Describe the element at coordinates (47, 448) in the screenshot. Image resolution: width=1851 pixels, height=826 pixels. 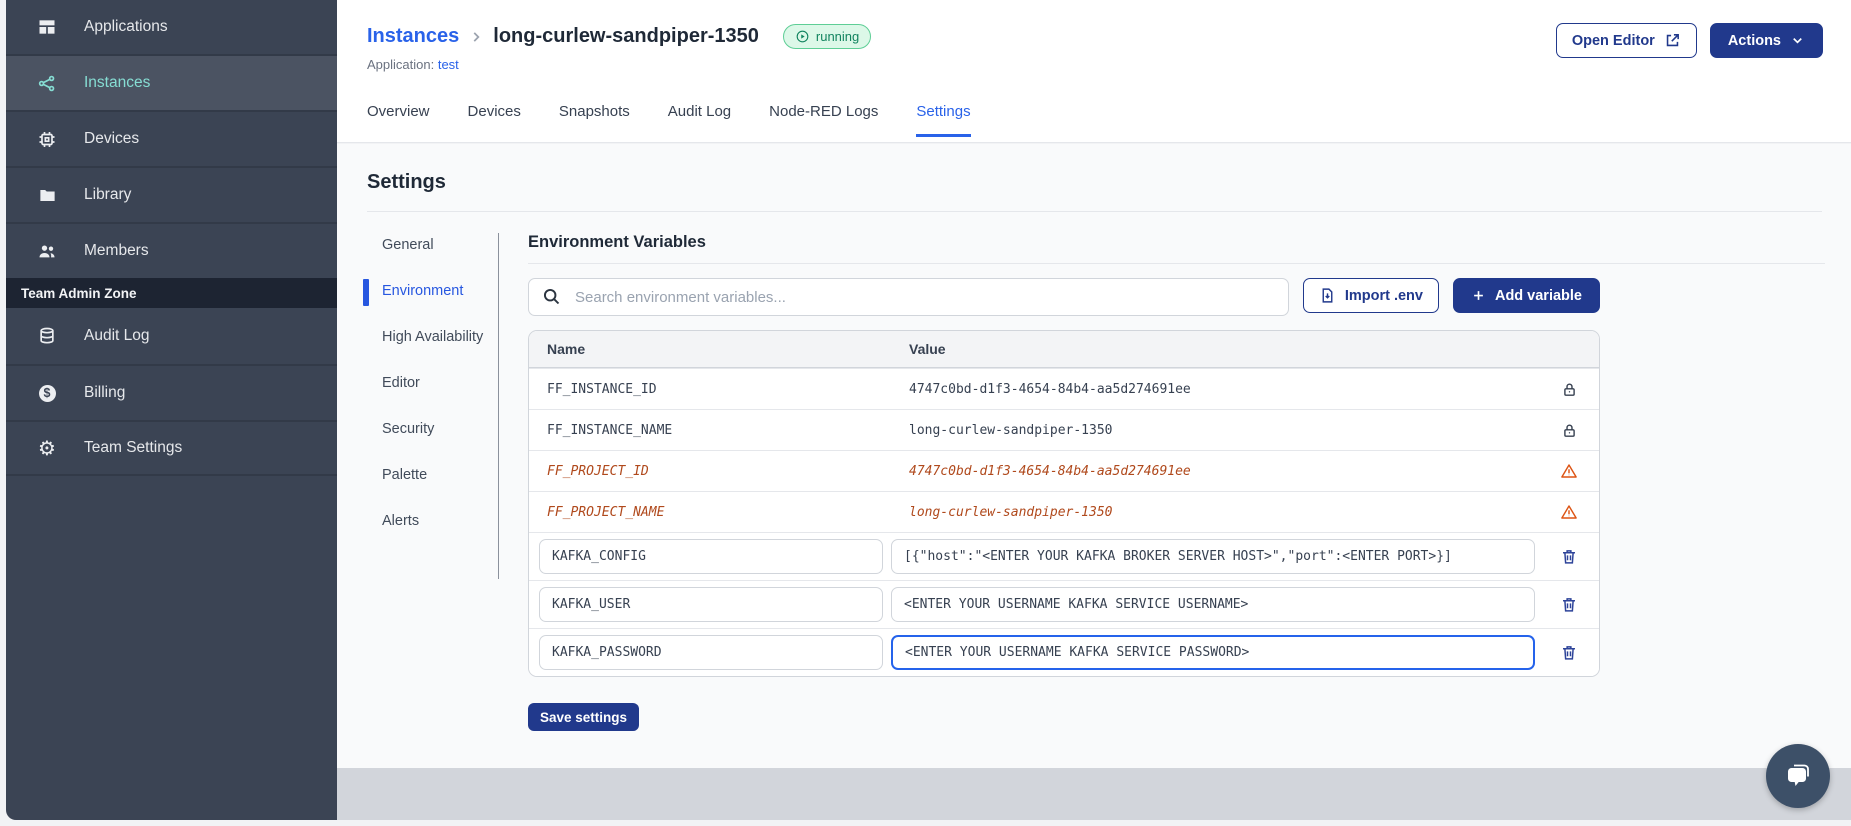
I see `team-settings-icon` at that location.